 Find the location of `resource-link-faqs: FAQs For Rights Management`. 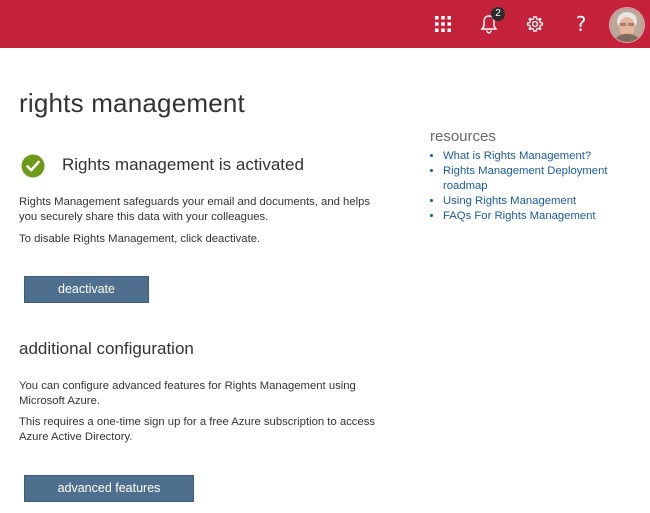

resource-link-faqs: FAQs For Rights Management is located at coordinates (519, 216).